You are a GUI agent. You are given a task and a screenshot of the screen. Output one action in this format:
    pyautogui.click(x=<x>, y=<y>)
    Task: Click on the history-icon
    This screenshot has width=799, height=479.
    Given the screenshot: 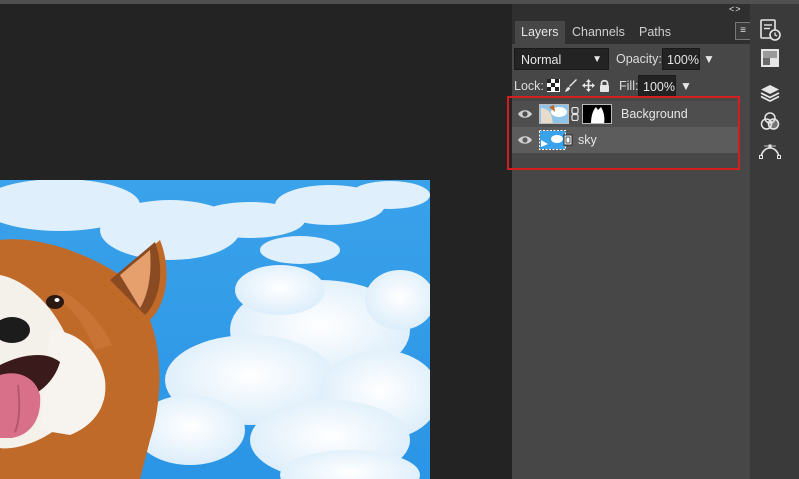 What is the action you would take?
    pyautogui.click(x=770, y=30)
    